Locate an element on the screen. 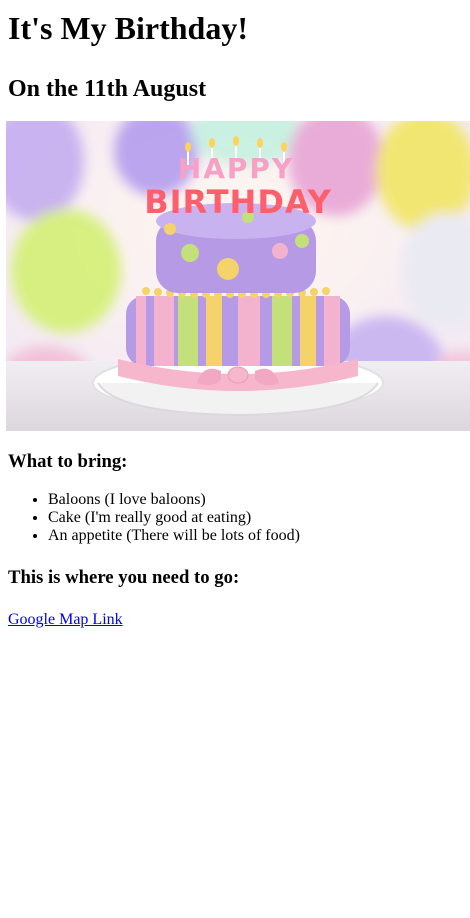 This screenshot has width=470, height=918. svg-text: HAPPY is located at coordinates (236, 168).